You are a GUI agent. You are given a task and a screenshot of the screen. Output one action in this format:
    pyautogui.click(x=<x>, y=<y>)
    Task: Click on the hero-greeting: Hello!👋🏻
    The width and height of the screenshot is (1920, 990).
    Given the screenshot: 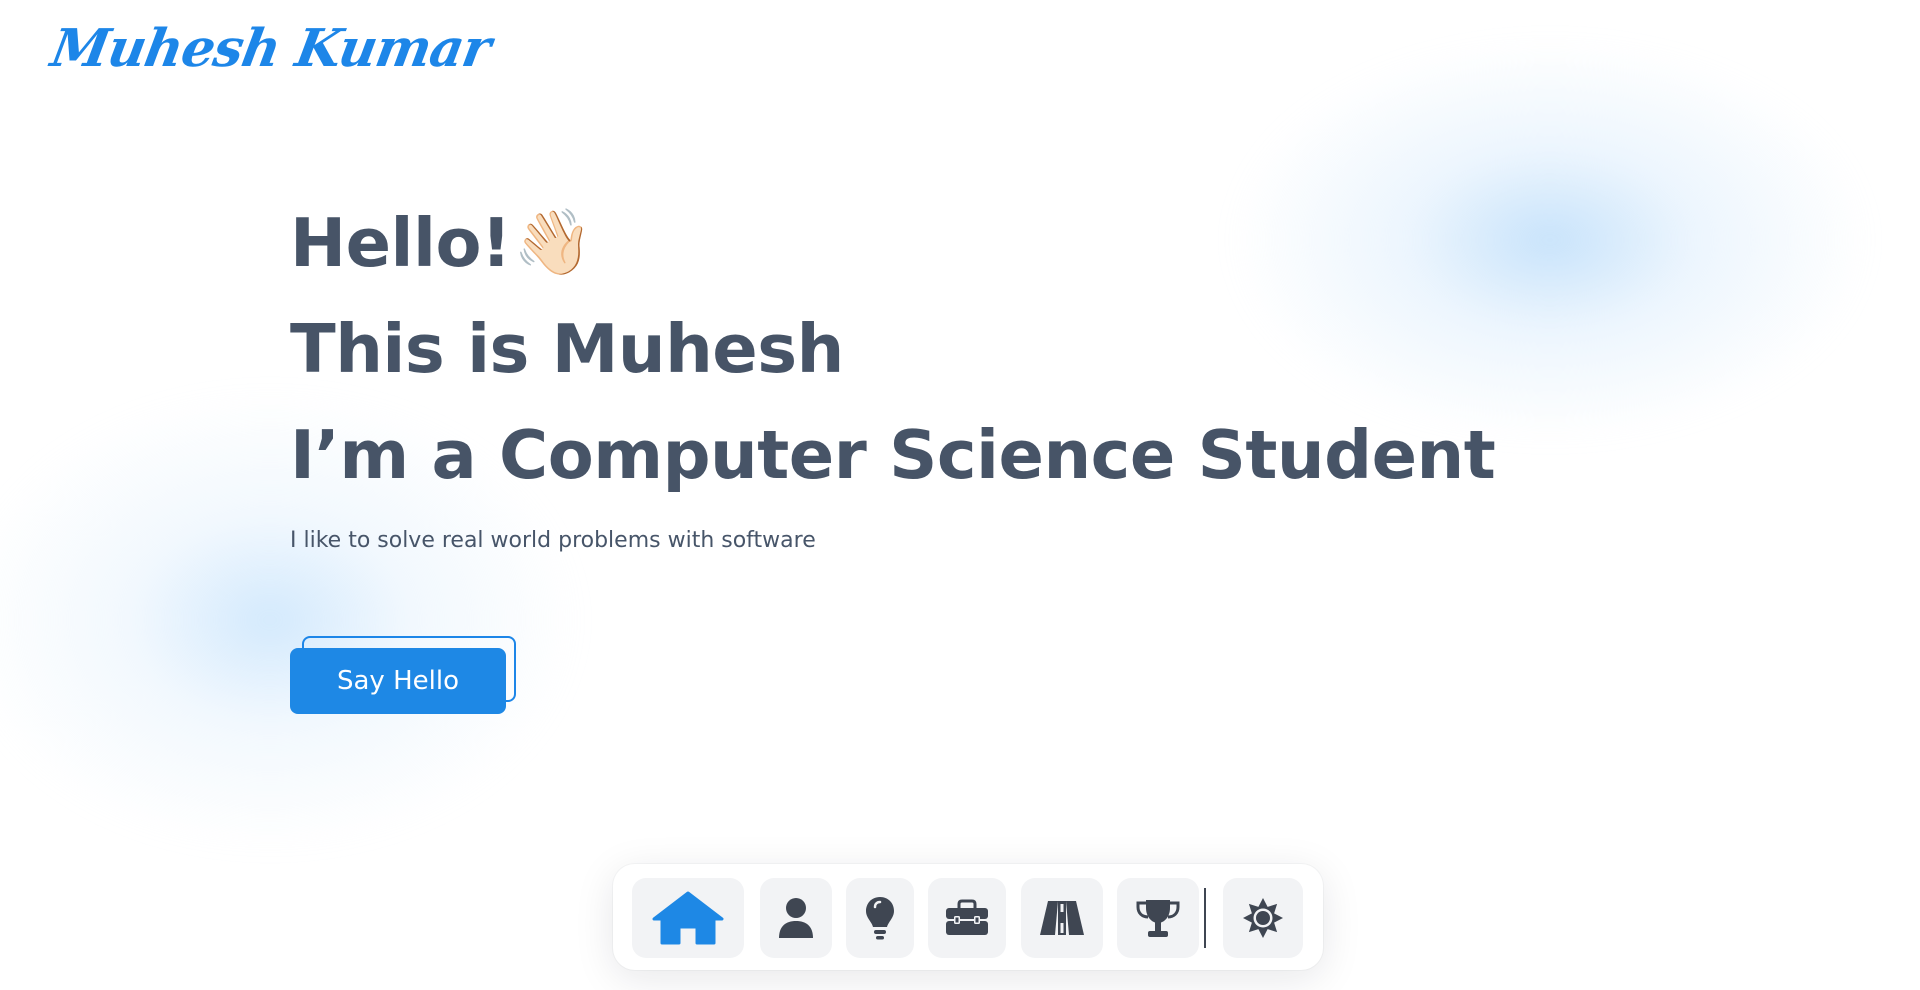 What is the action you would take?
    pyautogui.click(x=892, y=243)
    